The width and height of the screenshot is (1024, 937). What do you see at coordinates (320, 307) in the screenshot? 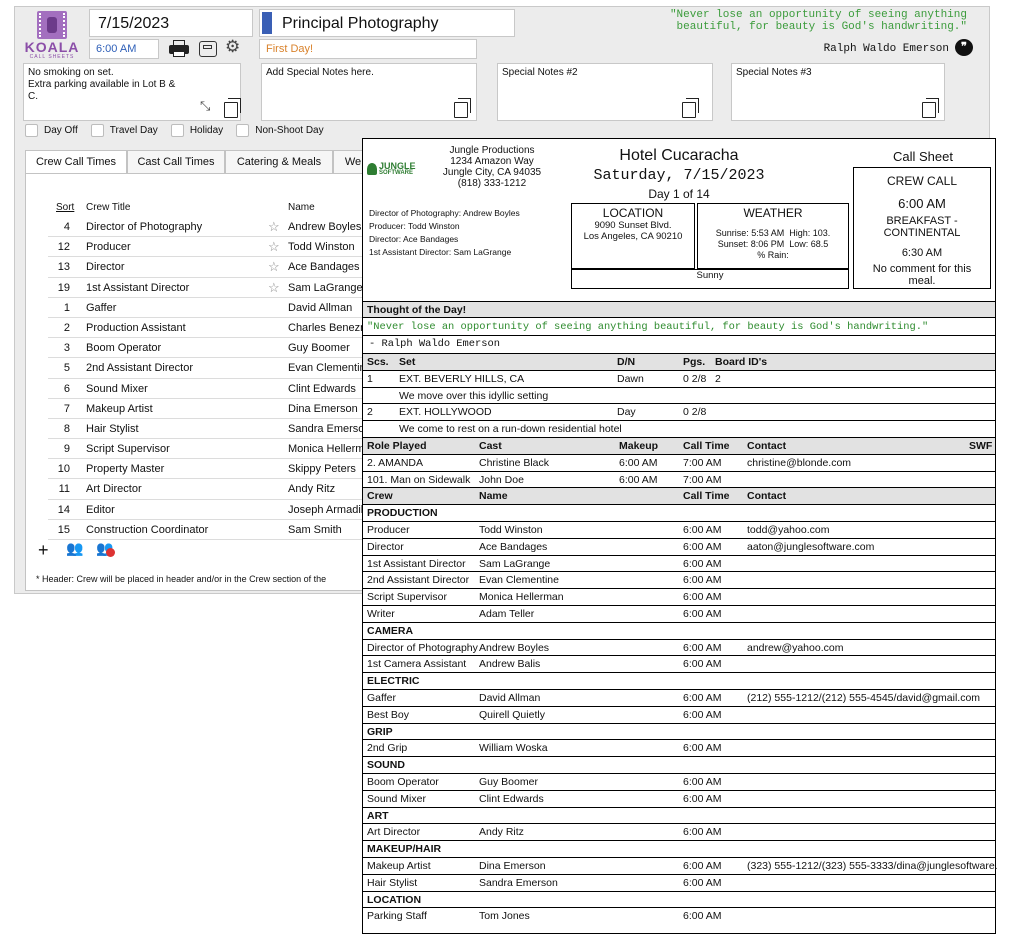
I see `crew-name: David Allman` at bounding box center [320, 307].